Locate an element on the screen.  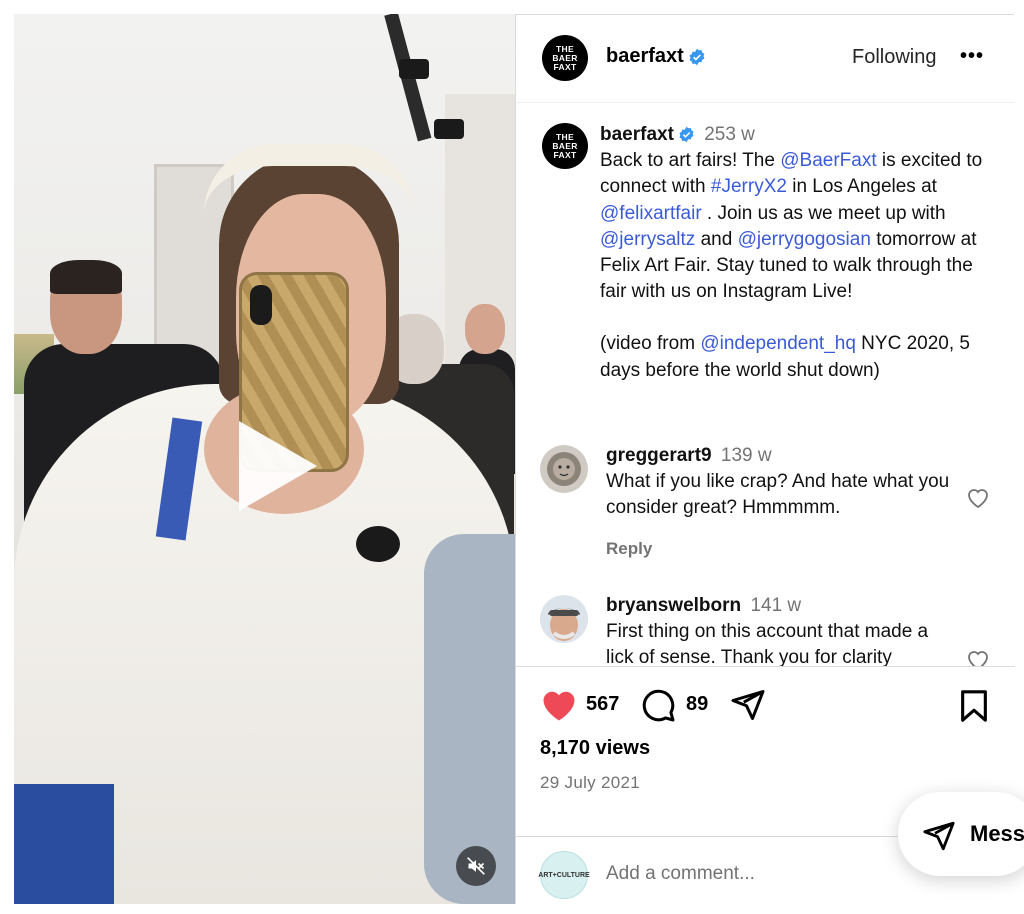
view-count: 8,170 views is located at coordinates (595, 748).